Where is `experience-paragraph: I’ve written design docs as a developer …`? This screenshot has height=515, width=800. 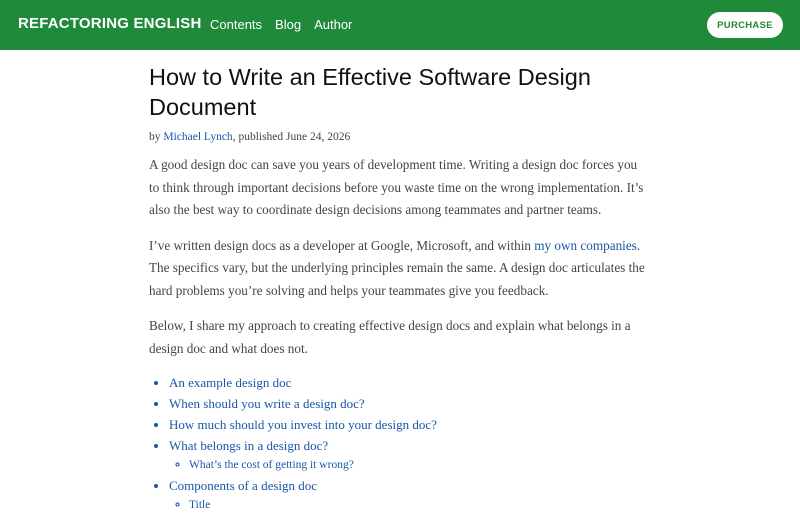
experience-paragraph: I’ve written design docs as a developer … is located at coordinates (399, 269).